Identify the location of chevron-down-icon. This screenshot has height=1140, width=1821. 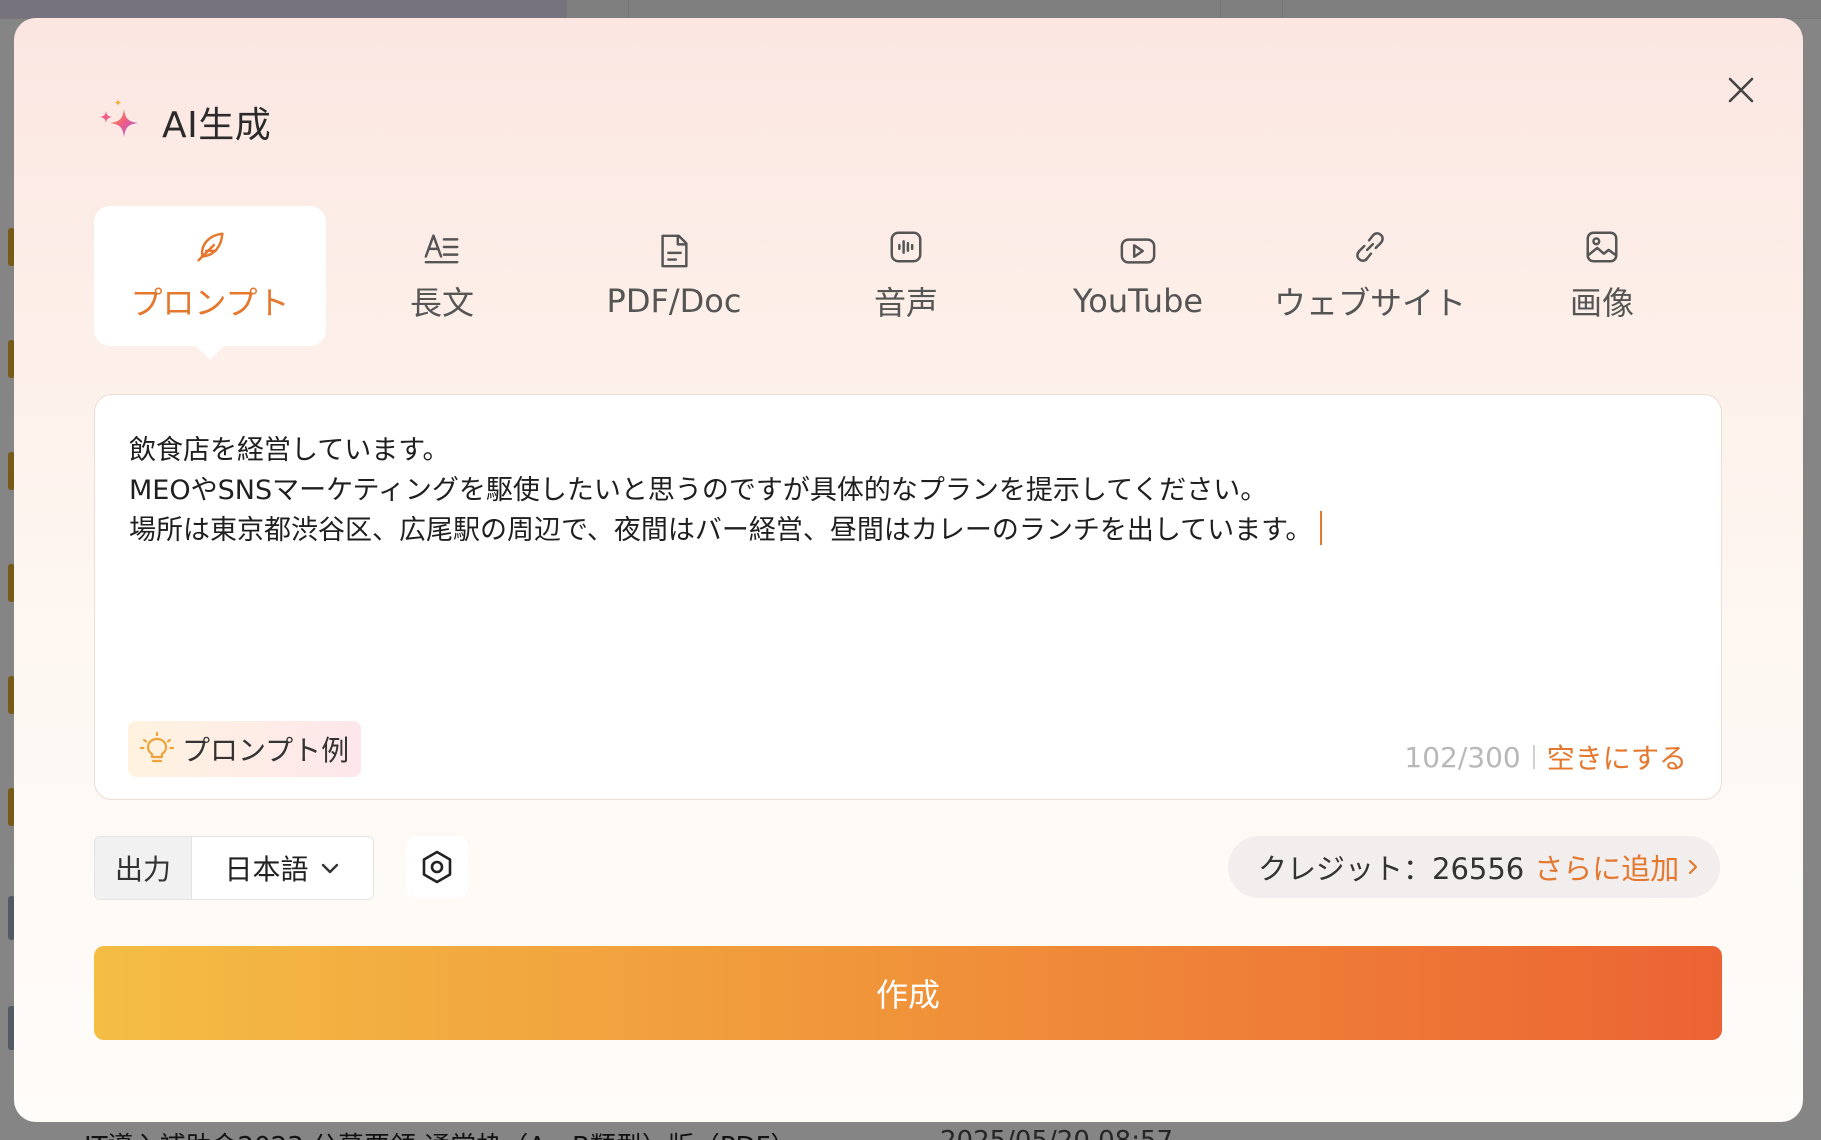
(329, 868).